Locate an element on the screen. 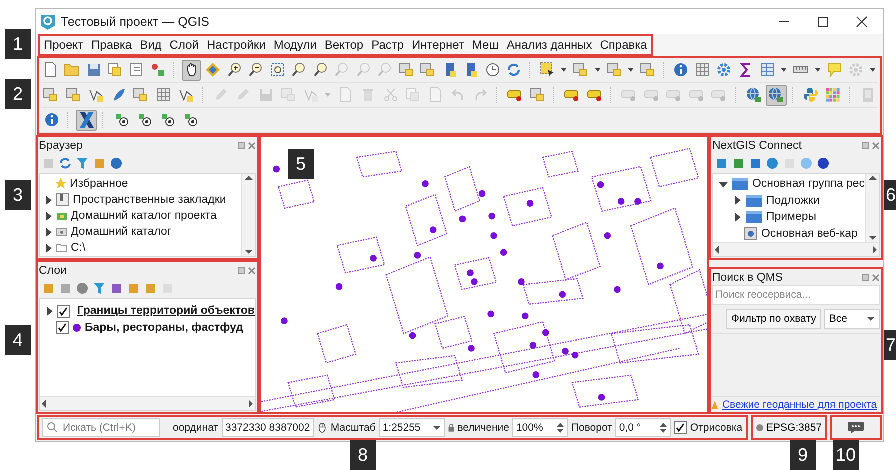 The image size is (896, 470). layer-name: Границы территорий объектов is located at coordinates (166, 311).